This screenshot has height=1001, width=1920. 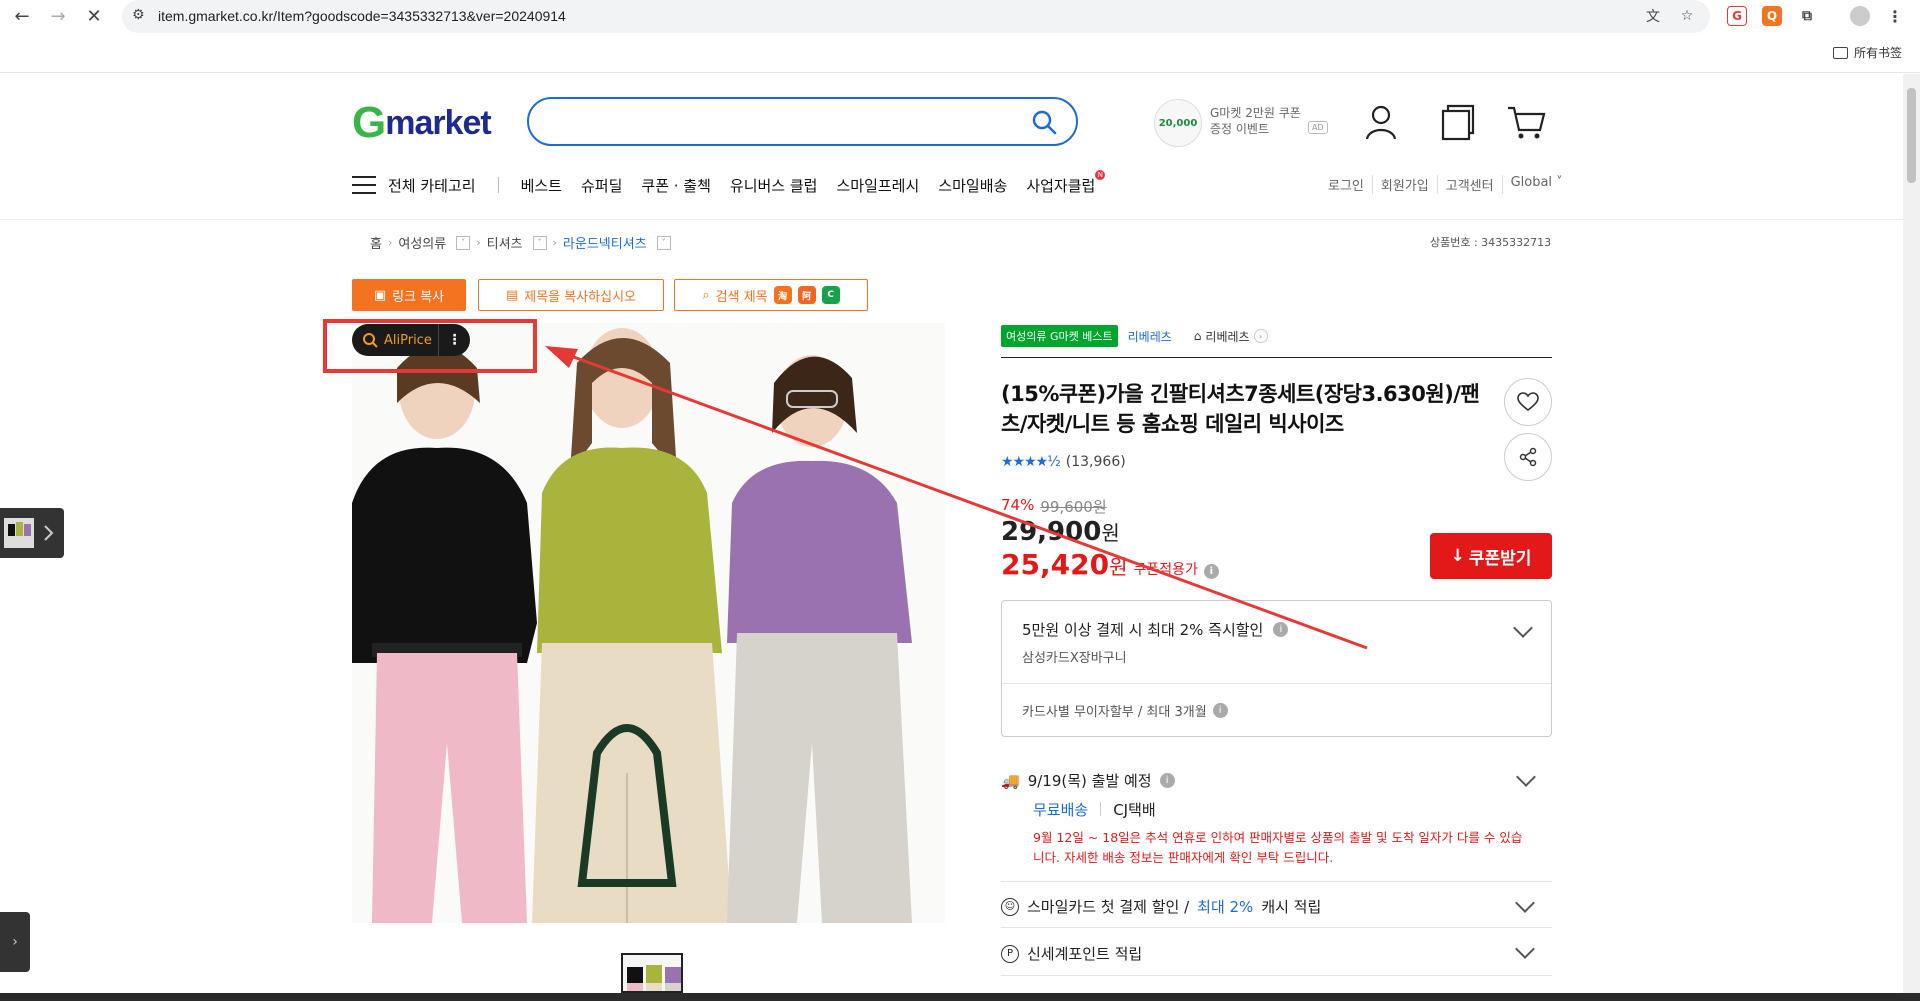 I want to click on menu-icon, so click(x=364, y=185).